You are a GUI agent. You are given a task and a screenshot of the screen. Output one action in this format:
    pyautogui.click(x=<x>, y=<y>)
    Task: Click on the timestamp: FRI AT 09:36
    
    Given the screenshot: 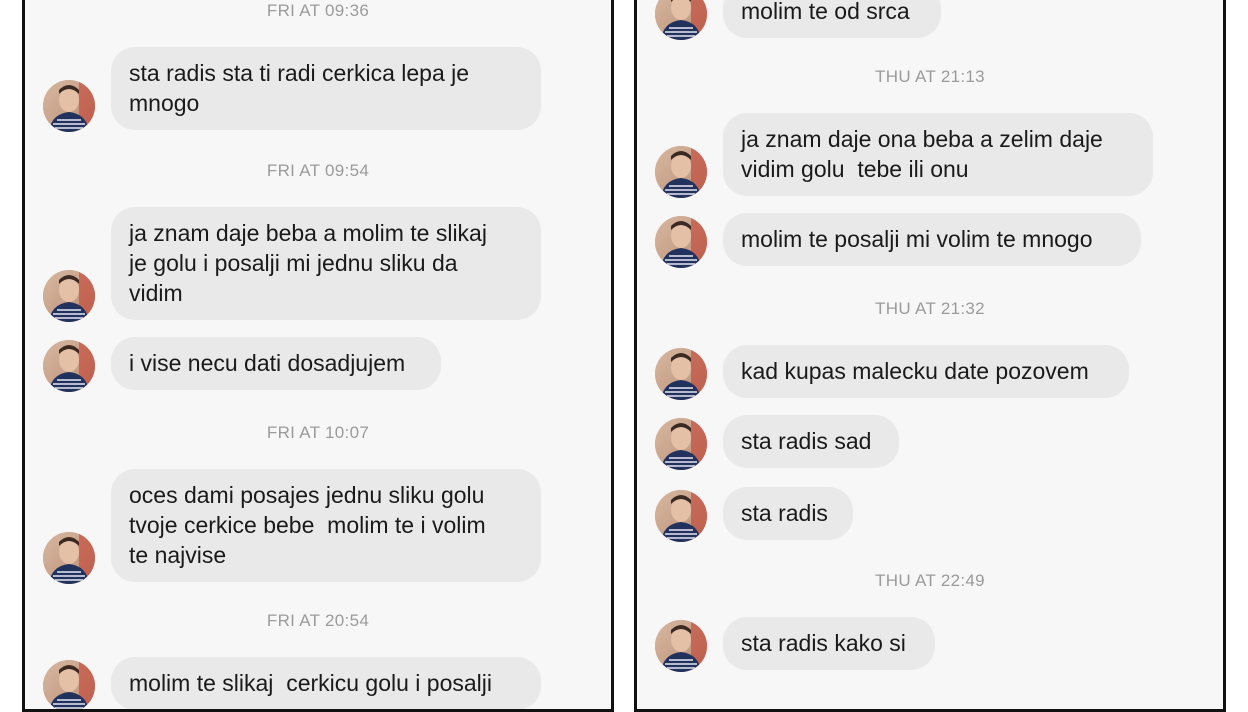 What is the action you would take?
    pyautogui.click(x=318, y=10)
    